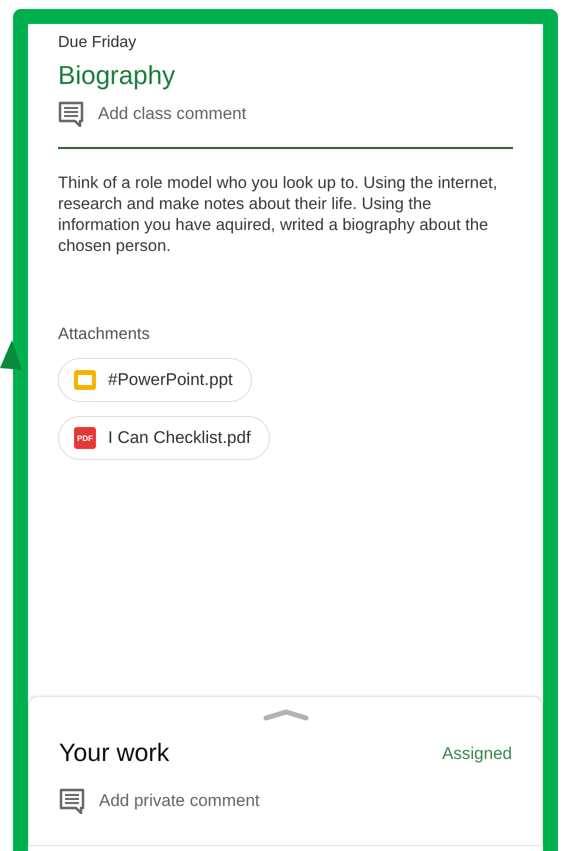 This screenshot has height=851, width=563. I want to click on pointer-arrow, so click(11, 355).